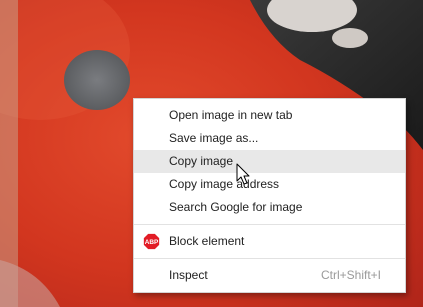 The image size is (423, 307). I want to click on menu-item-label: Open image in new tab, so click(231, 115).